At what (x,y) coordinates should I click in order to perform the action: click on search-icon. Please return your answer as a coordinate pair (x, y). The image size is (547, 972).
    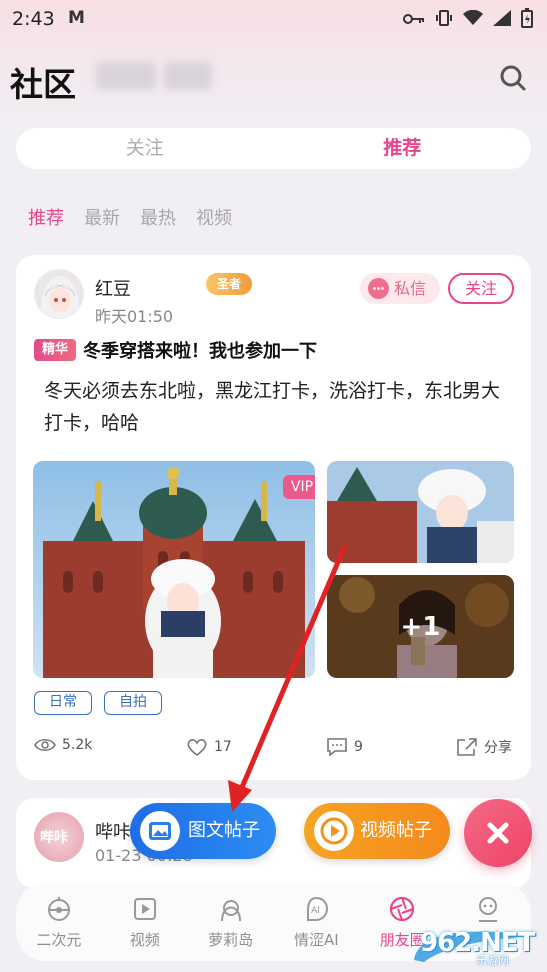
    Looking at the image, I should click on (513, 78).